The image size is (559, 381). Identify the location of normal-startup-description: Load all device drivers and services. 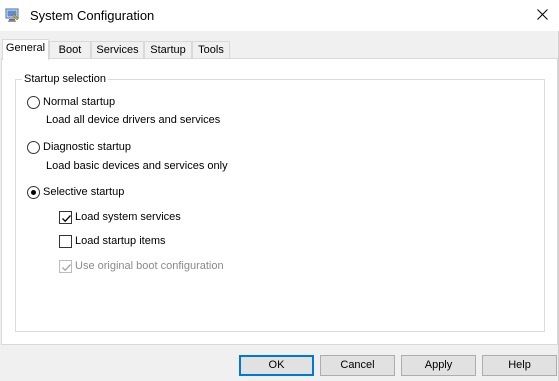
(133, 120).